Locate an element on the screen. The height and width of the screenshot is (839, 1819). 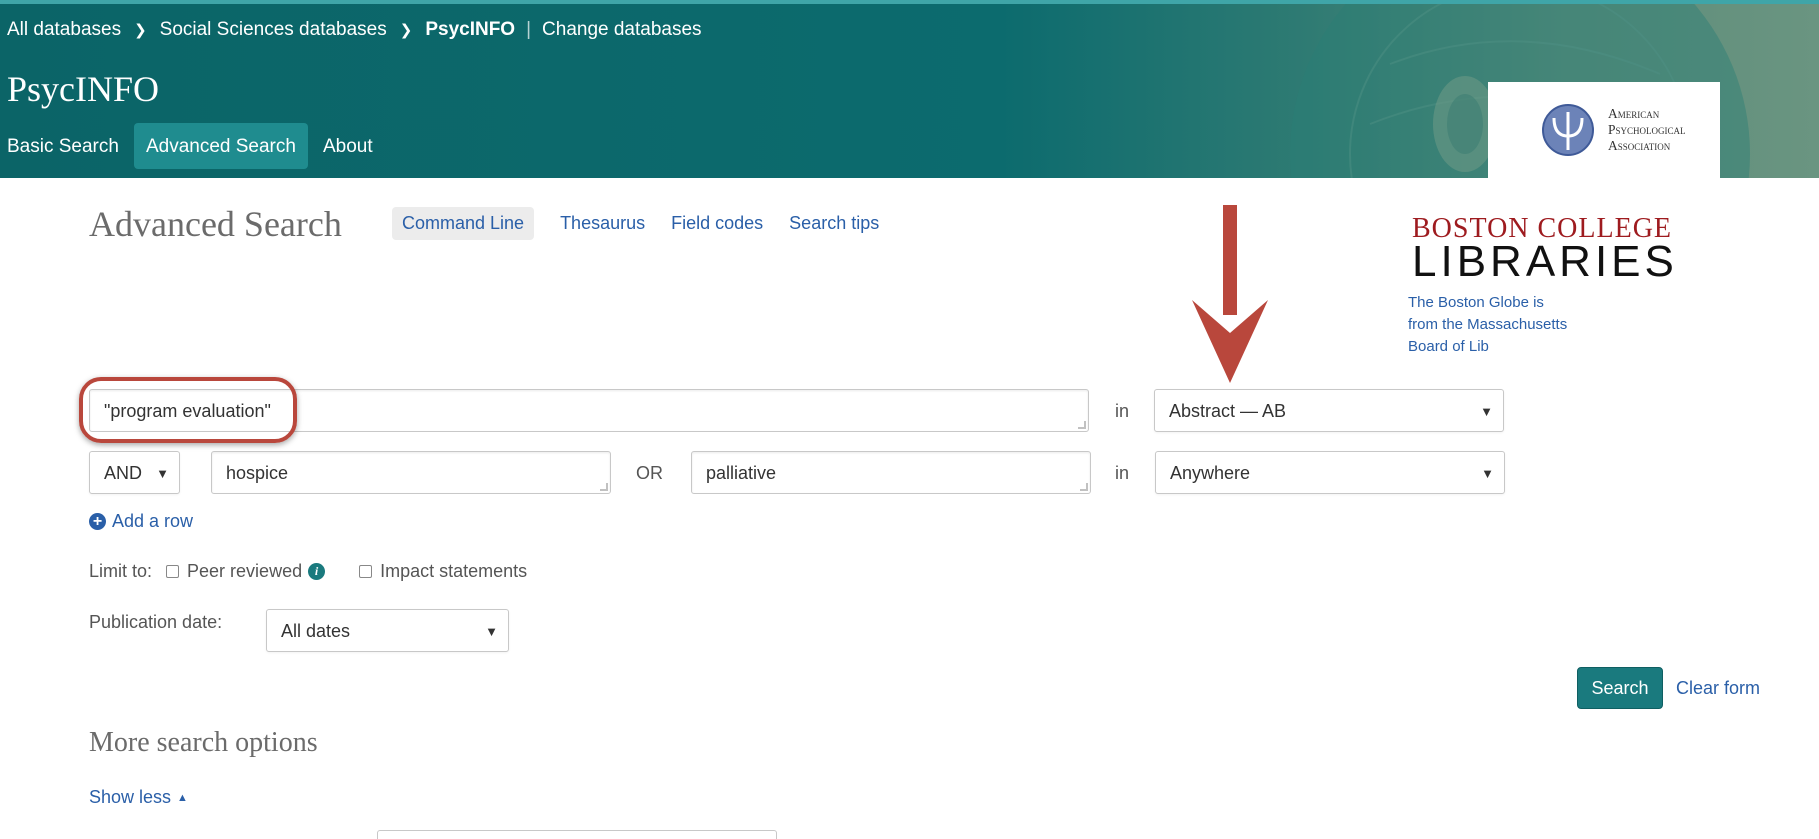
add-row-label: Add a row is located at coordinates (153, 521).